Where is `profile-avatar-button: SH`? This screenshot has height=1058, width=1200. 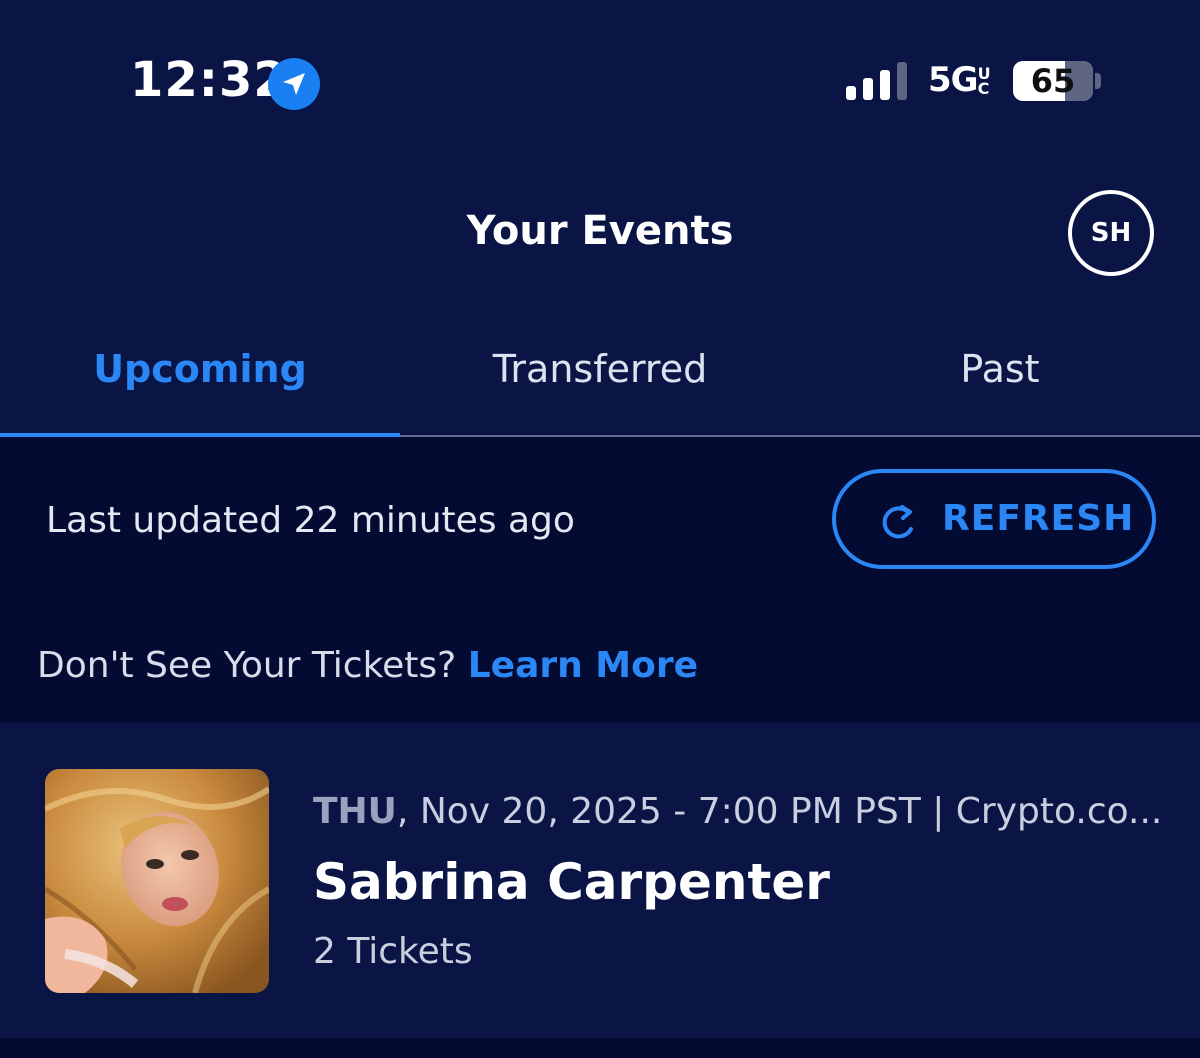
profile-avatar-button: SH is located at coordinates (1111, 233).